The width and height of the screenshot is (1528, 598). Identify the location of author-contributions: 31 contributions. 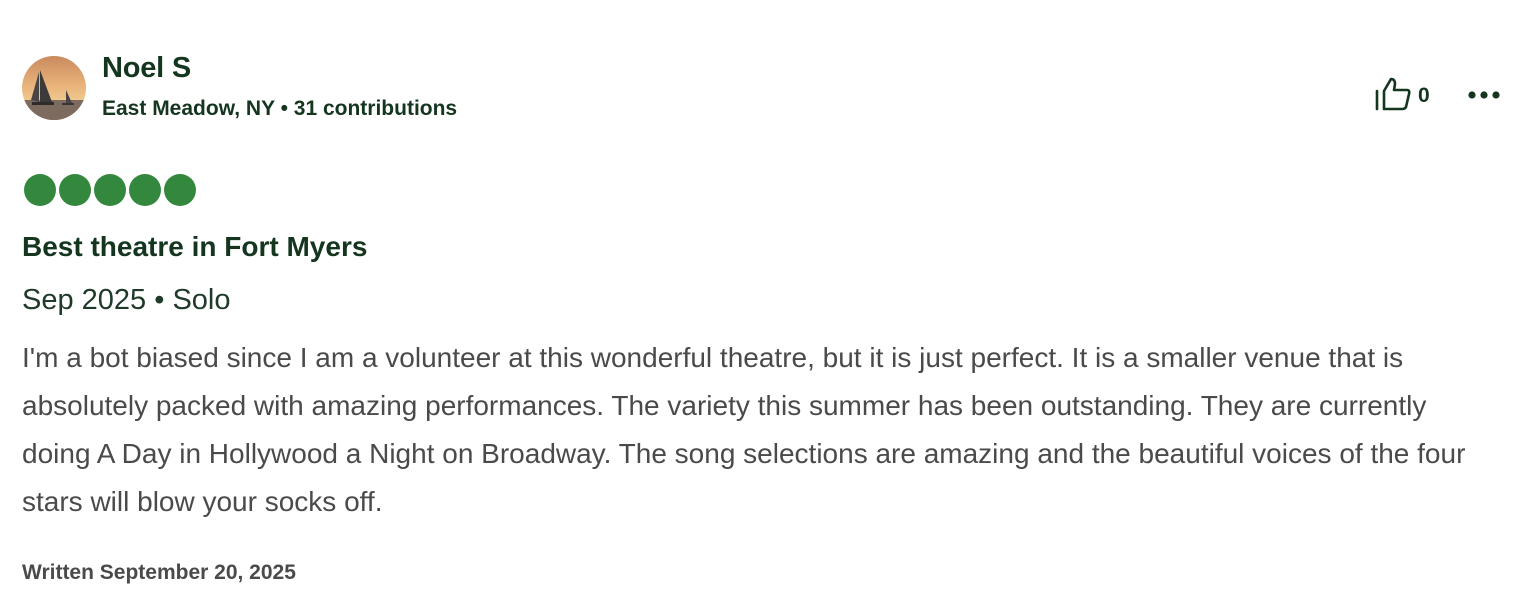
(375, 108).